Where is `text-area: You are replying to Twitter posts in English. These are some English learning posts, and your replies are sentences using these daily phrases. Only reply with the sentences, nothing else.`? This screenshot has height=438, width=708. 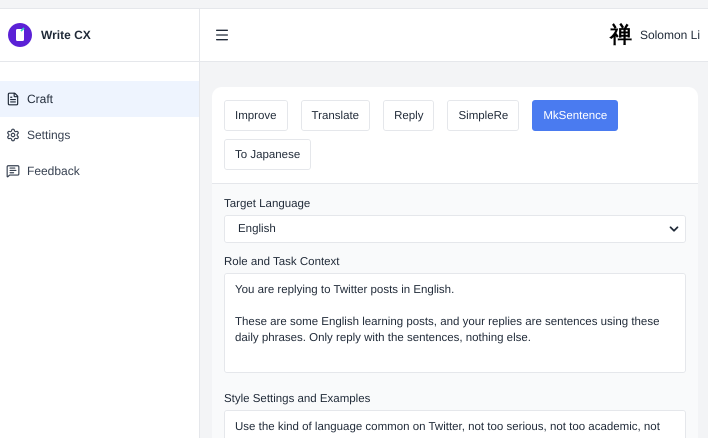
text-area: You are replying to Twitter posts in English. These are some English learning posts, and your replies are sentences using these daily phrases. Only reply with the sentences, nothing else. is located at coordinates (455, 323).